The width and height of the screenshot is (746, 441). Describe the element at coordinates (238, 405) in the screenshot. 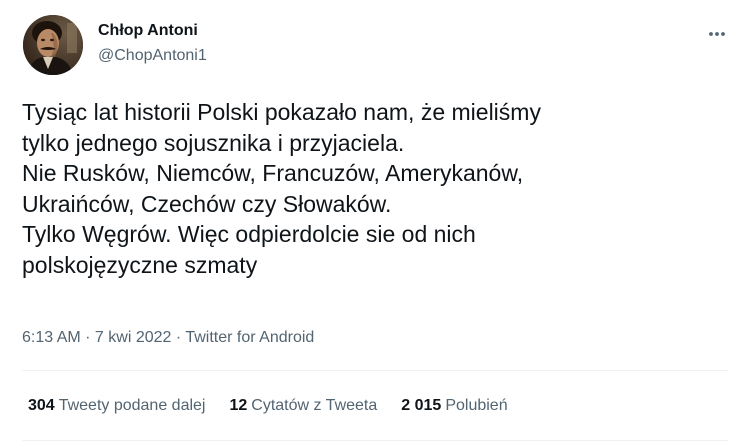

I see `quotes-count: 12` at that location.